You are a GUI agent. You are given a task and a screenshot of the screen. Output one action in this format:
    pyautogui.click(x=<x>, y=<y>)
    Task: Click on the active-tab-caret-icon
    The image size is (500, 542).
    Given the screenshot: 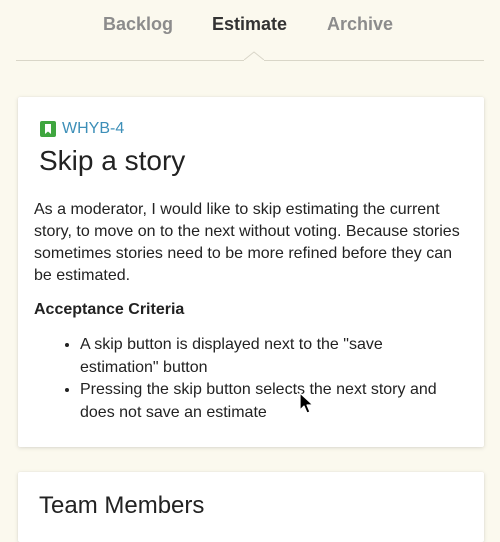 What is the action you would take?
    pyautogui.click(x=254, y=59)
    